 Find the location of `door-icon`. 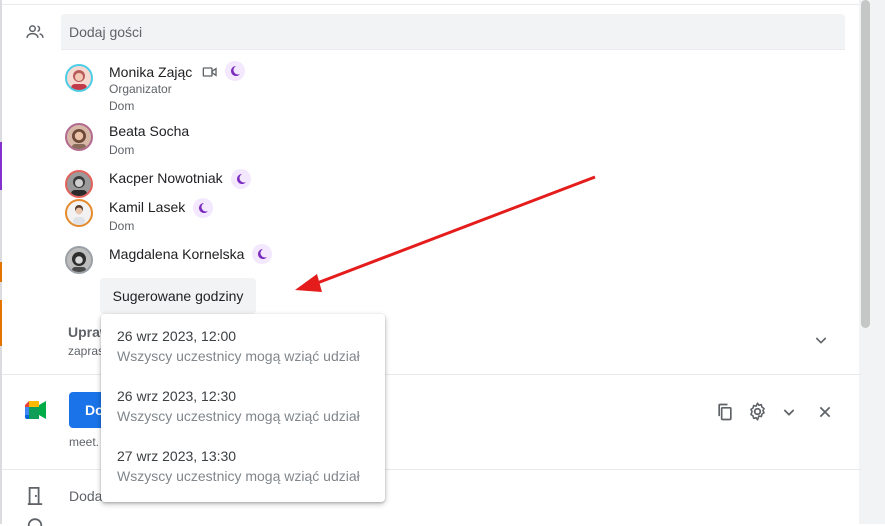

door-icon is located at coordinates (35, 496).